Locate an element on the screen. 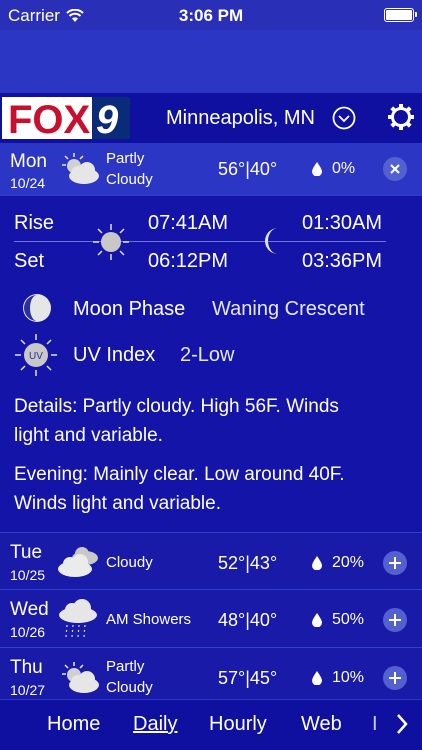 The width and height of the screenshot is (422, 750). crescent-moon-icon is located at coordinates (271, 241).